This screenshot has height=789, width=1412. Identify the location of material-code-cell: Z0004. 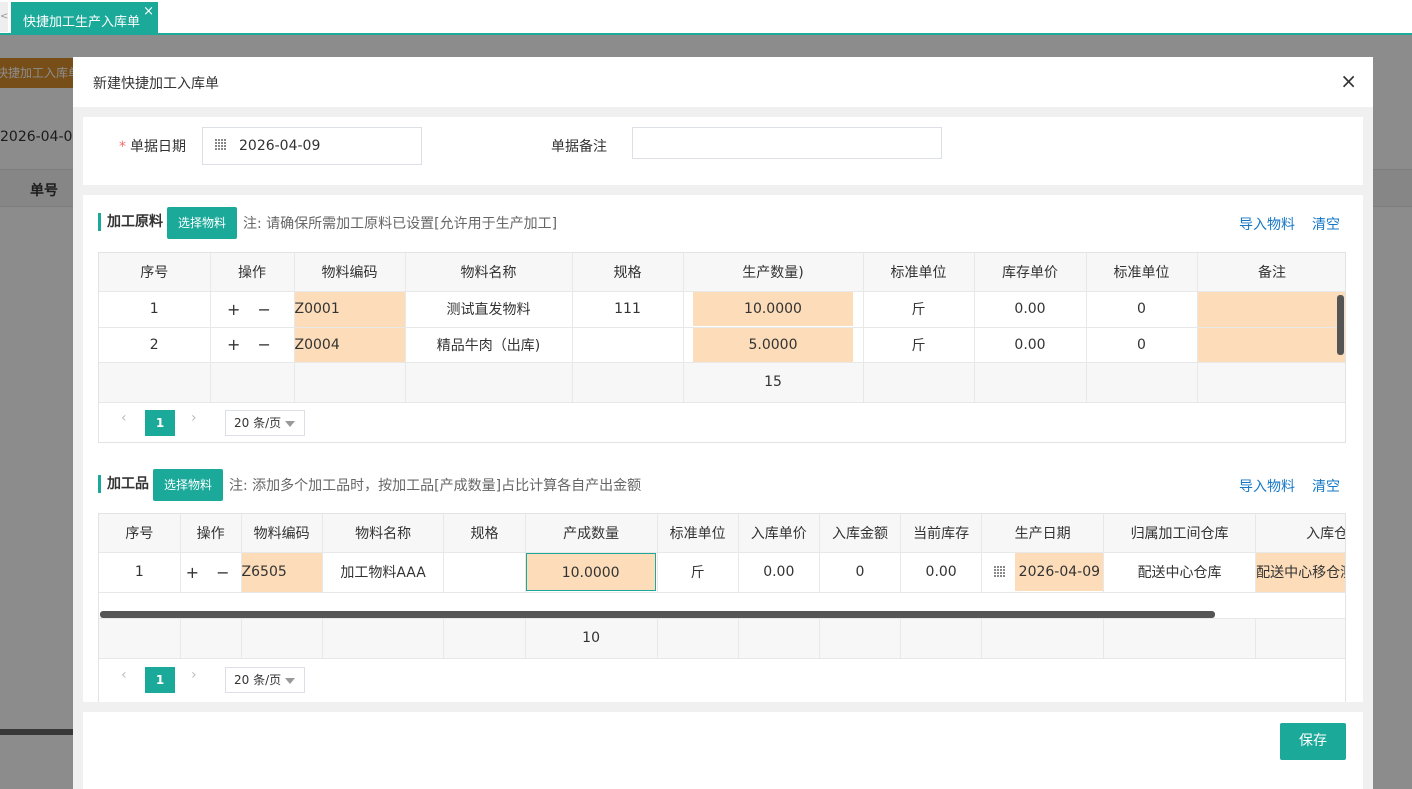
(350, 345).